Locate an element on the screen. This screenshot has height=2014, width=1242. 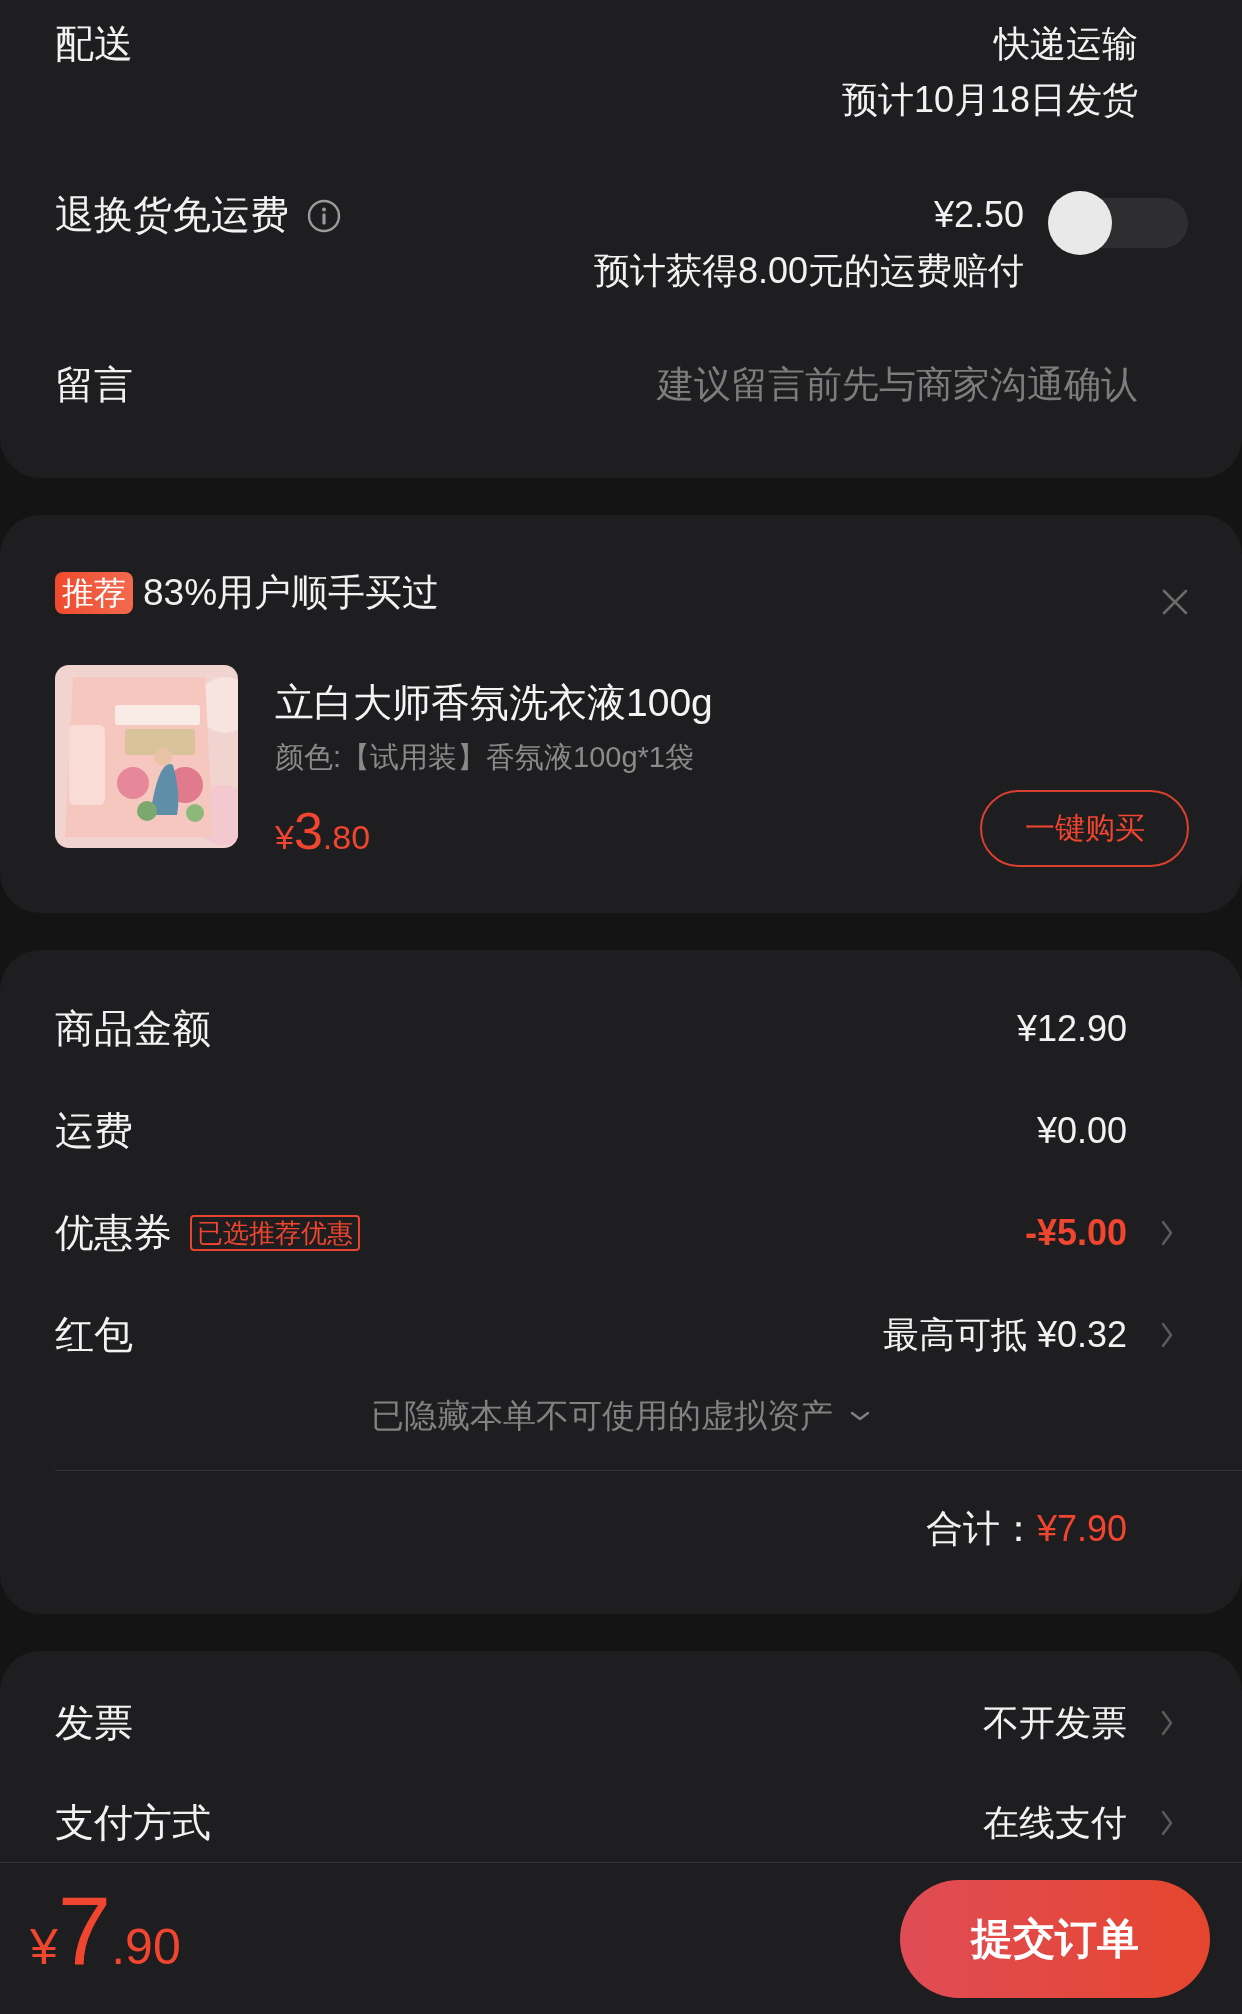
row-value: 不开发票 is located at coordinates (1055, 1723).